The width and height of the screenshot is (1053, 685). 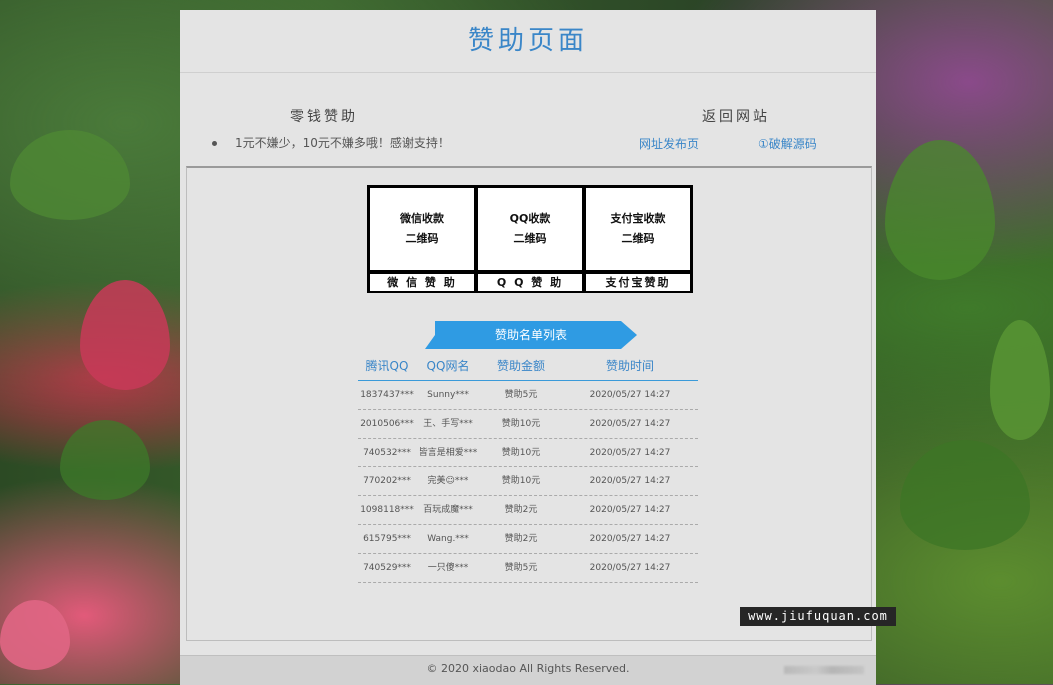 I want to click on header-qq: 腾讯QQ, so click(x=387, y=366).